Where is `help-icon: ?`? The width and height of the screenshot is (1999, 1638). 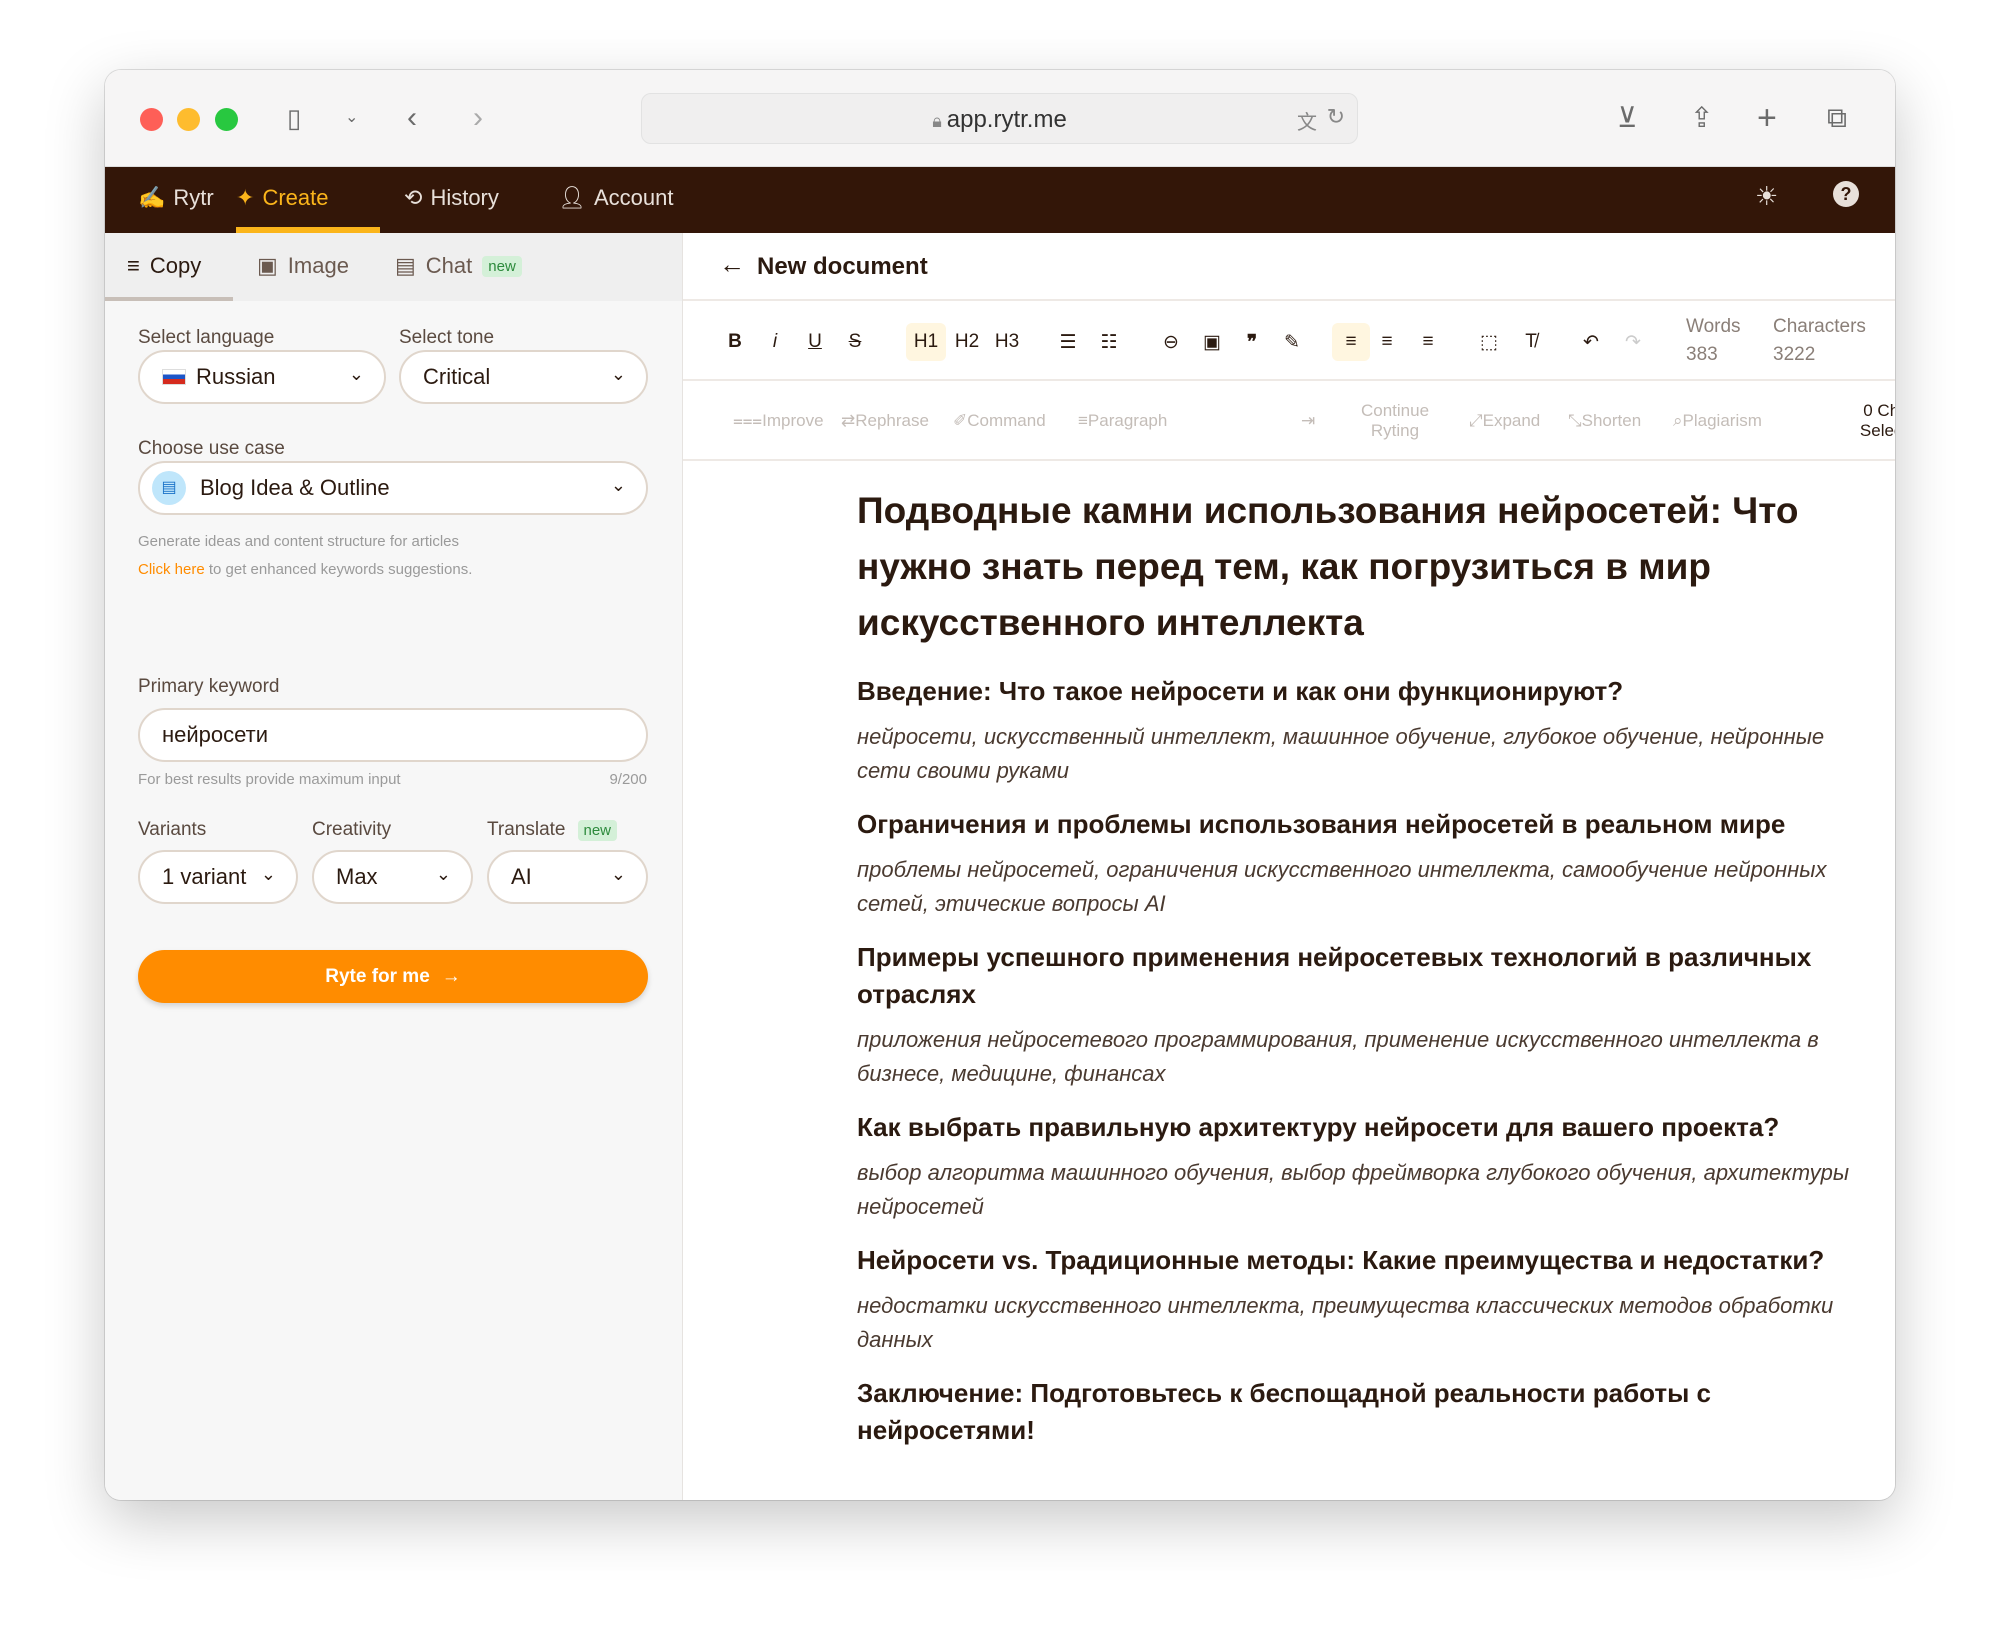
help-icon: ? is located at coordinates (1846, 194).